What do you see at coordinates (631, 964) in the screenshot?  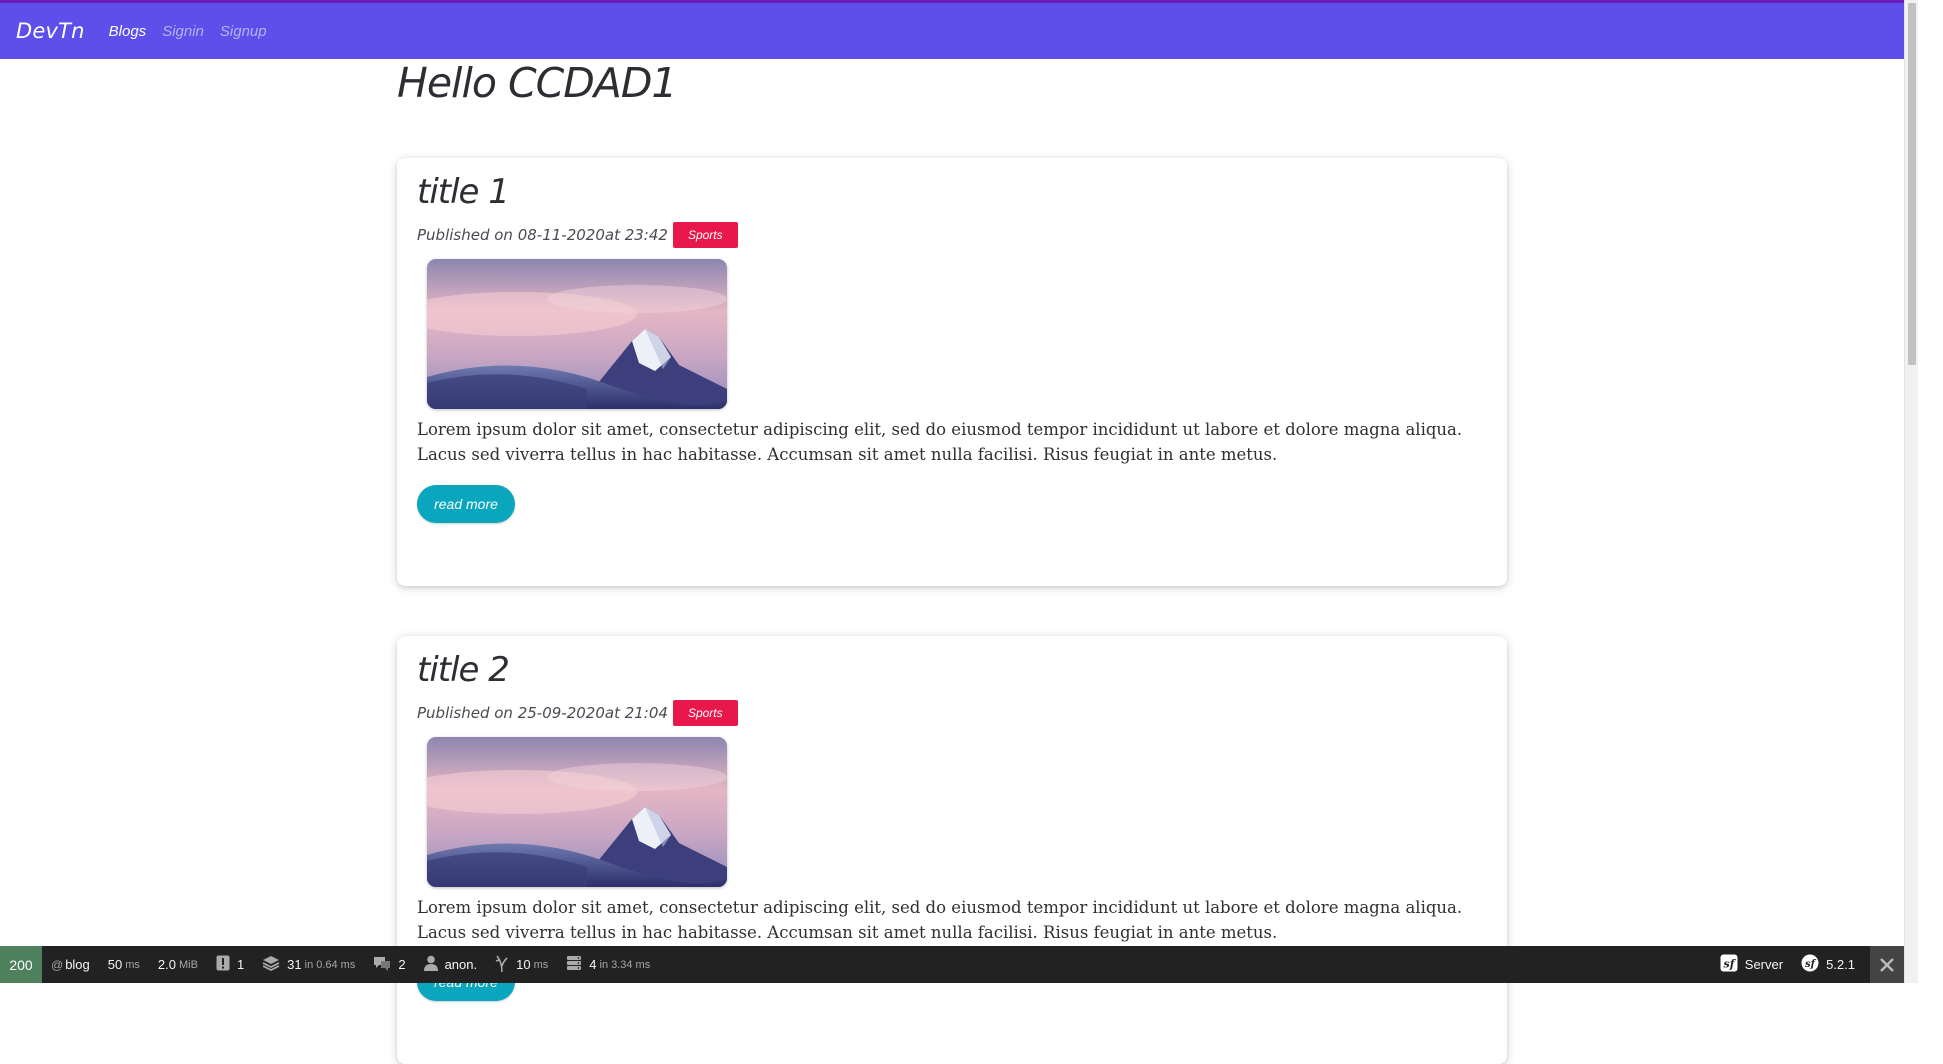 I see `cache-time: 3.34 ms` at bounding box center [631, 964].